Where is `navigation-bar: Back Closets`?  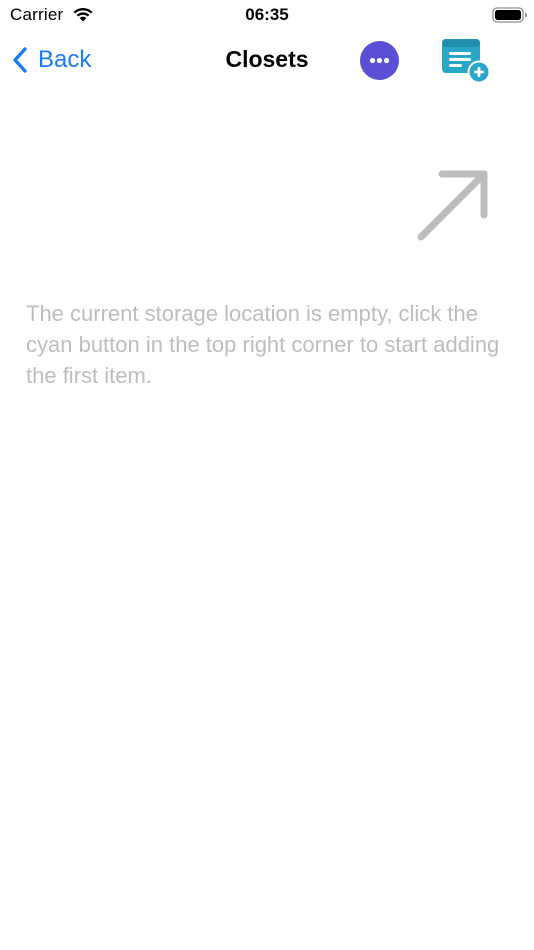 navigation-bar: Back Closets is located at coordinates (267, 61).